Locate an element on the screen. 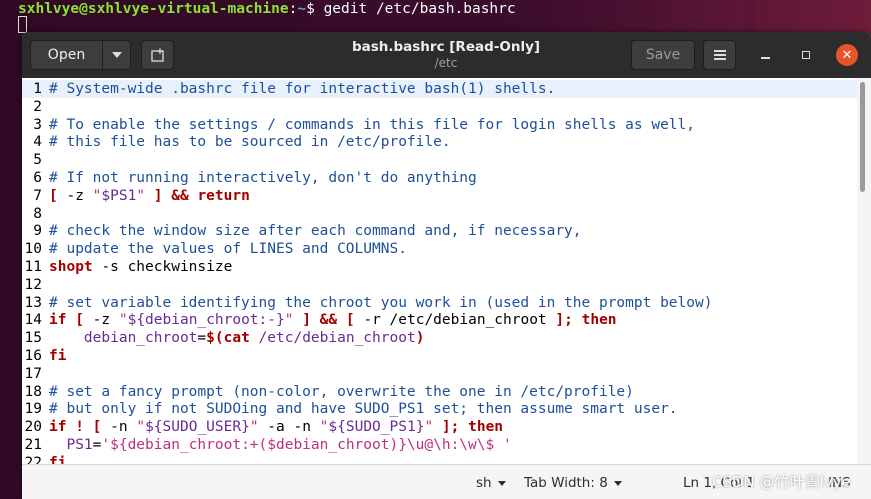  code-token: ${SUDO_USER} is located at coordinates (197, 427).